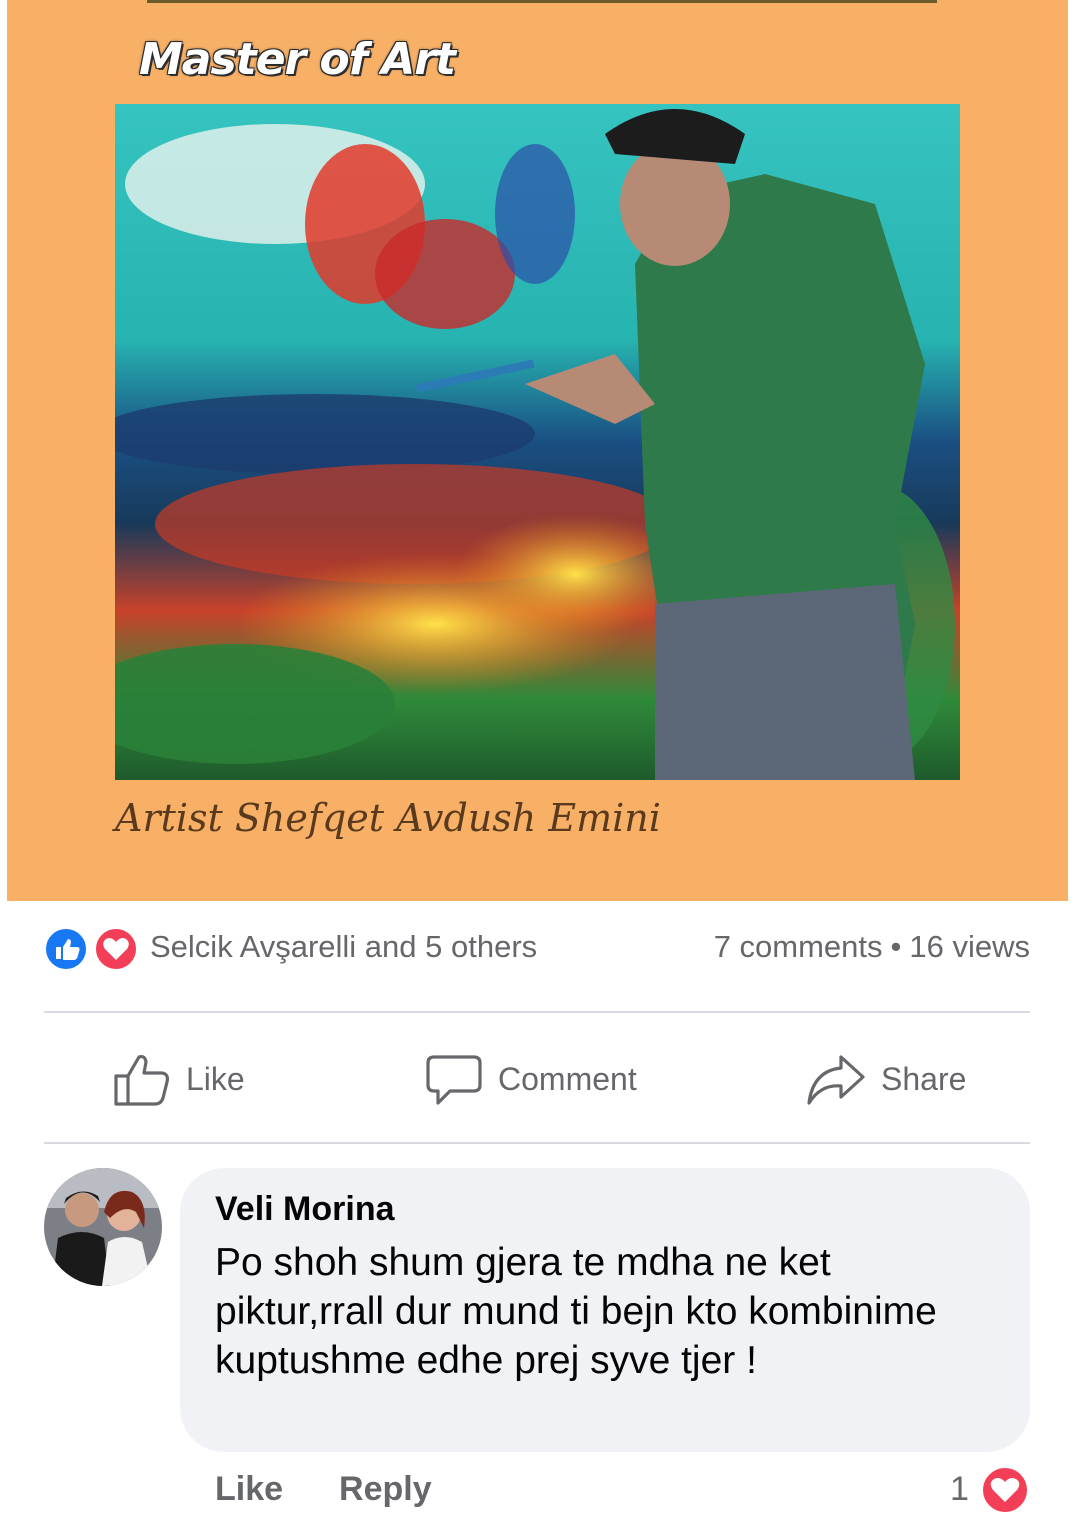  I want to click on comment-button: Comment, so click(530, 1079).